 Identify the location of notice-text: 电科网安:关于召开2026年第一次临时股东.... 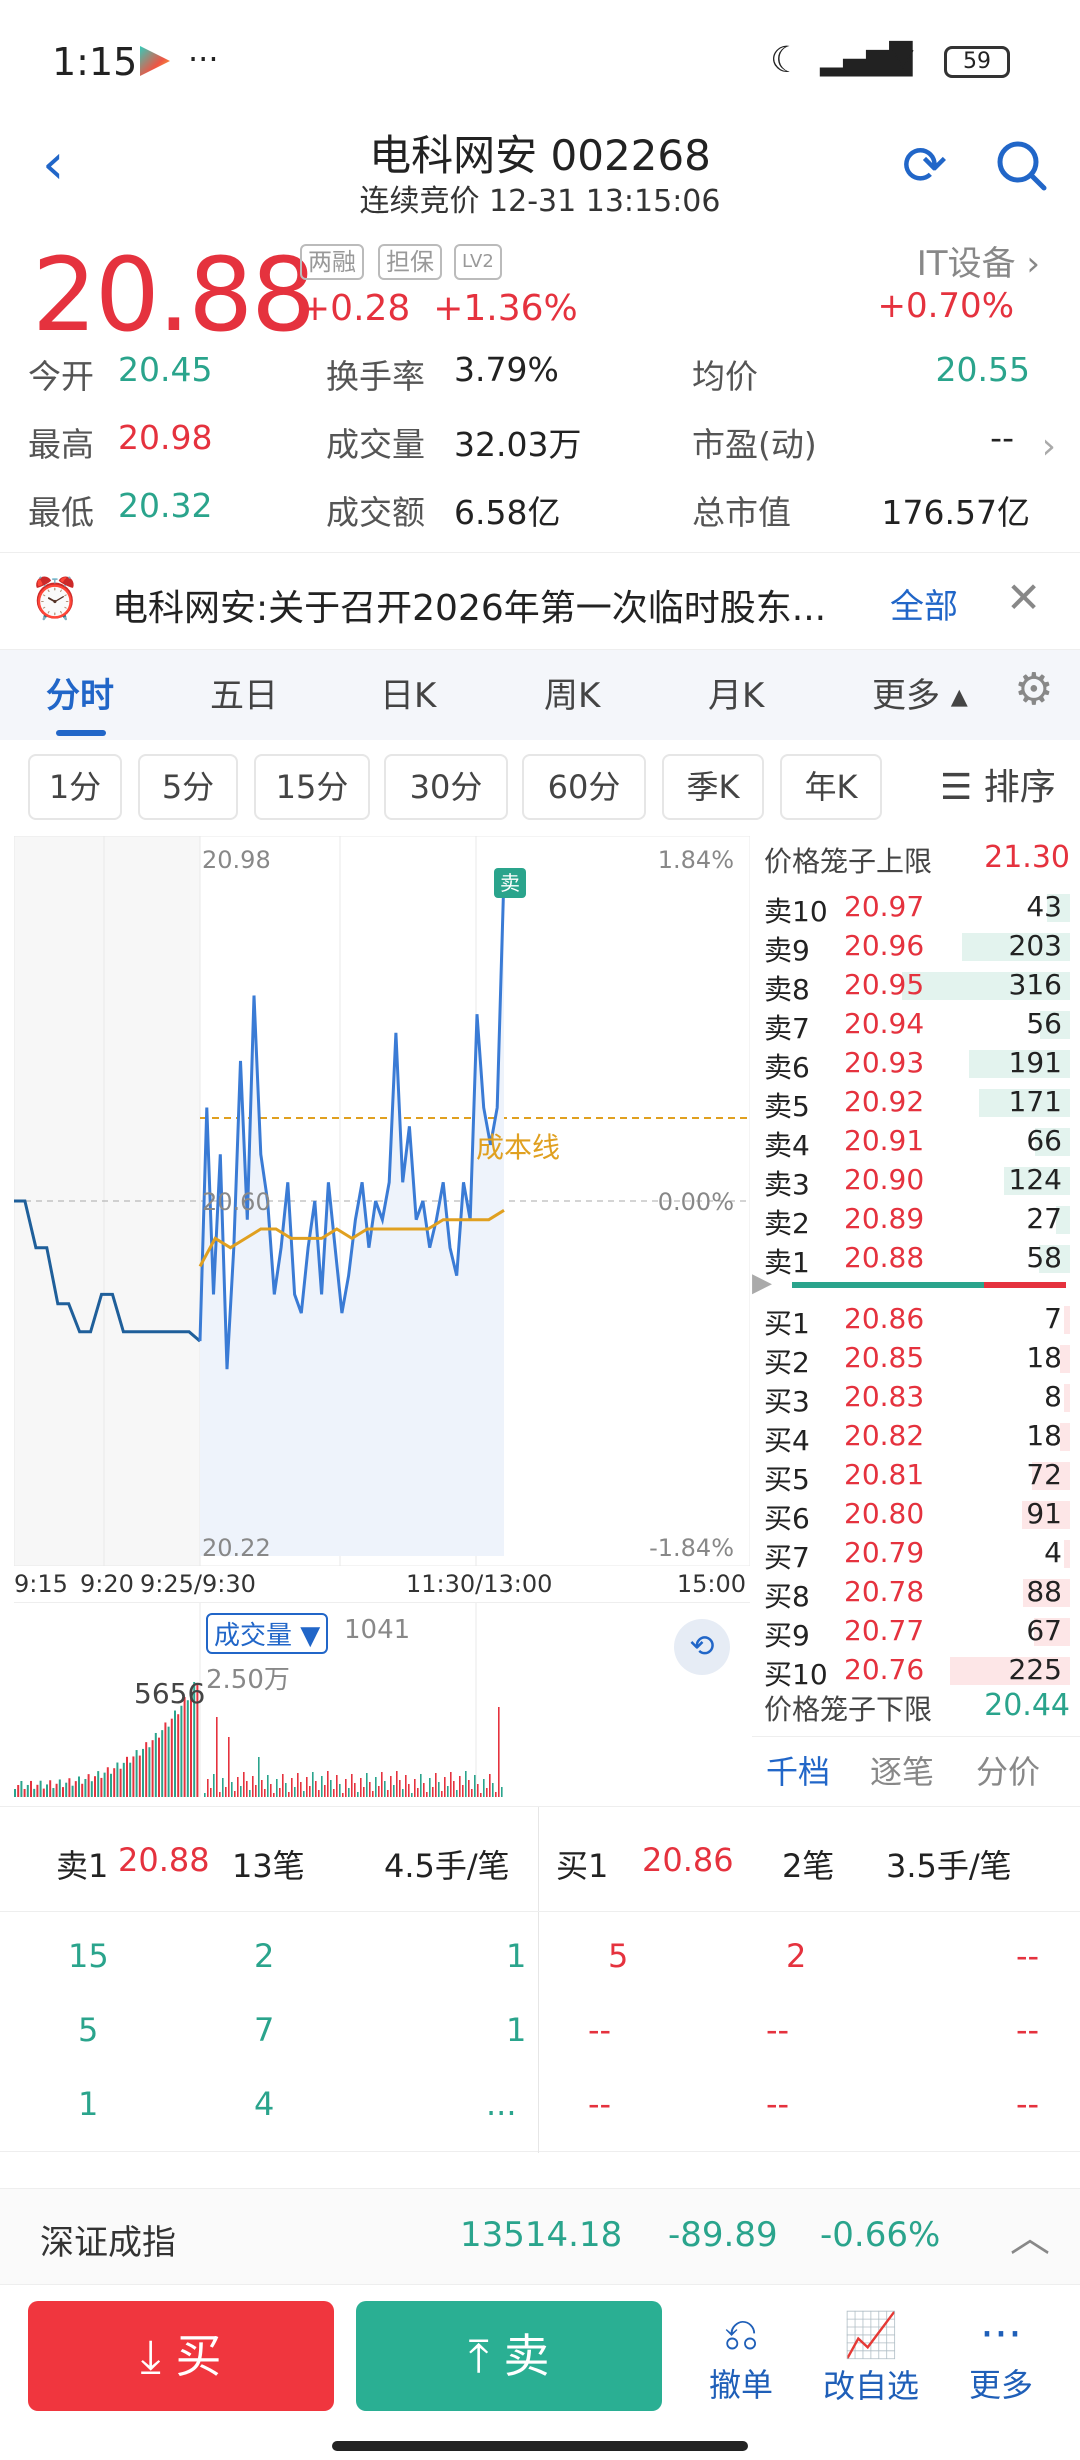
(497, 605).